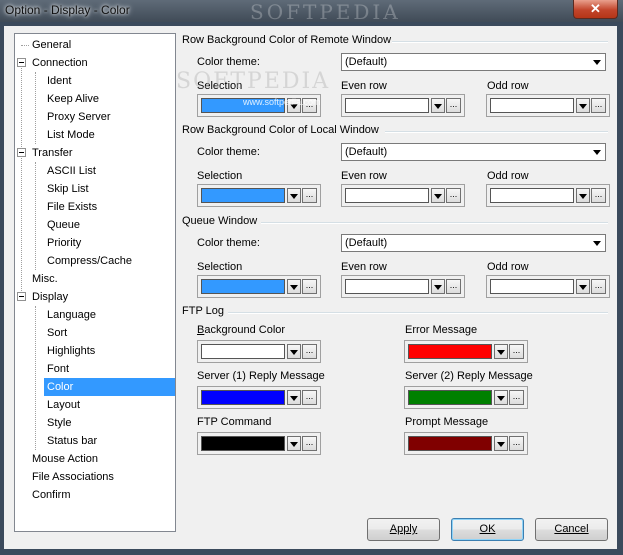  What do you see at coordinates (571, 529) in the screenshot?
I see `cancel-button: Cancel` at bounding box center [571, 529].